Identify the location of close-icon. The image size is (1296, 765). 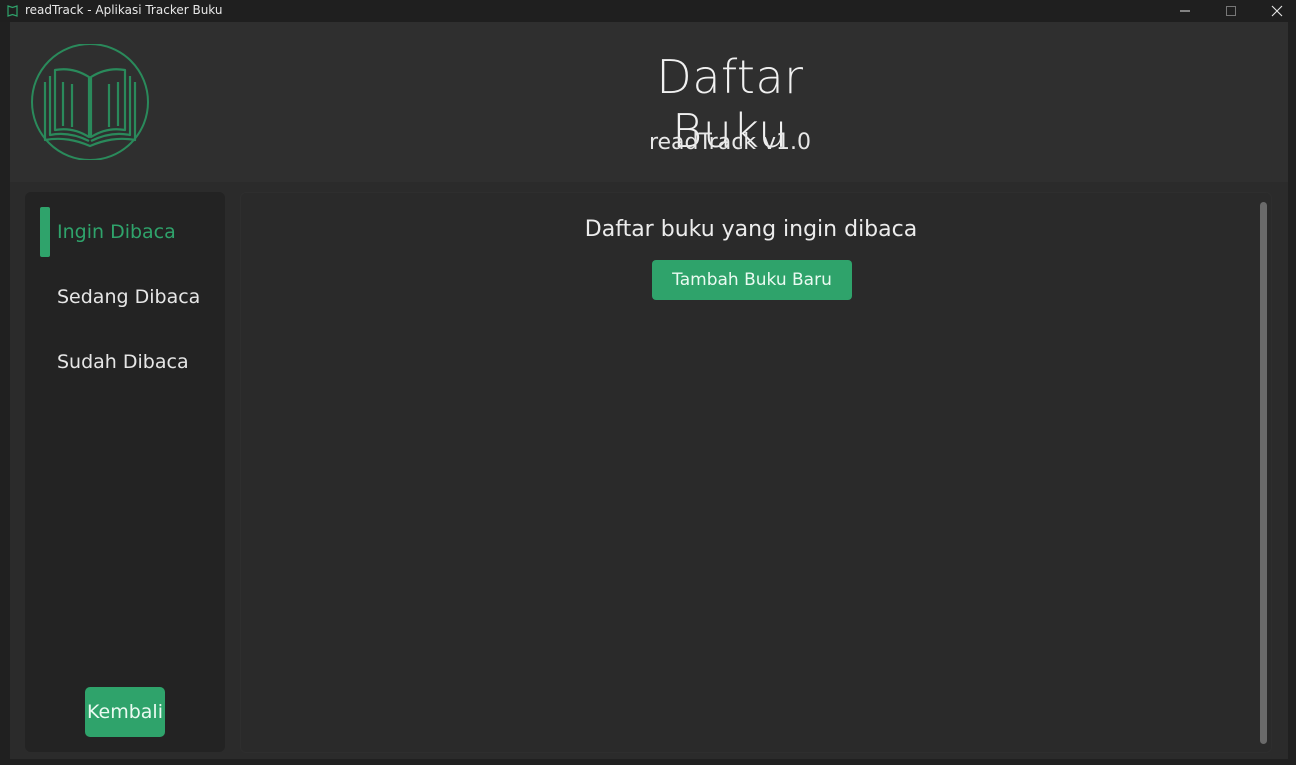
(1277, 11).